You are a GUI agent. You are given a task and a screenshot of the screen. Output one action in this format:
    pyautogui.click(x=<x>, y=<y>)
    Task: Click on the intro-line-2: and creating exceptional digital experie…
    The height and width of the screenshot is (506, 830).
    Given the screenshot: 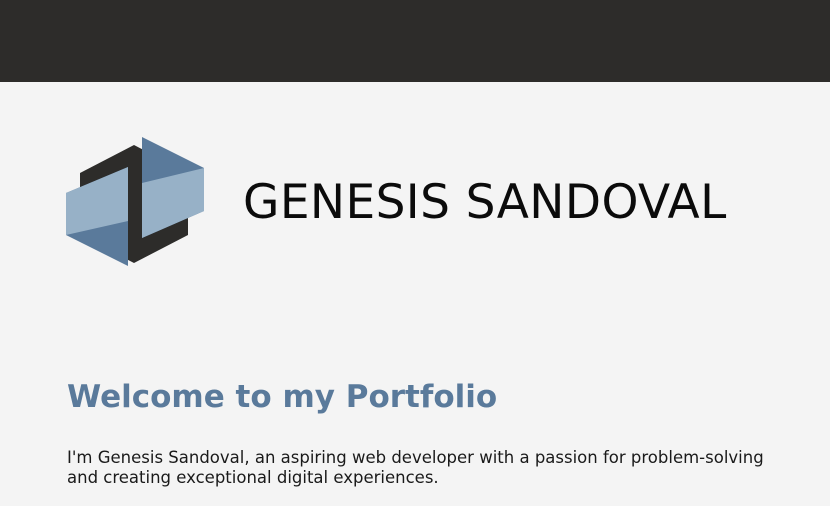 What is the action you would take?
    pyautogui.click(x=253, y=477)
    